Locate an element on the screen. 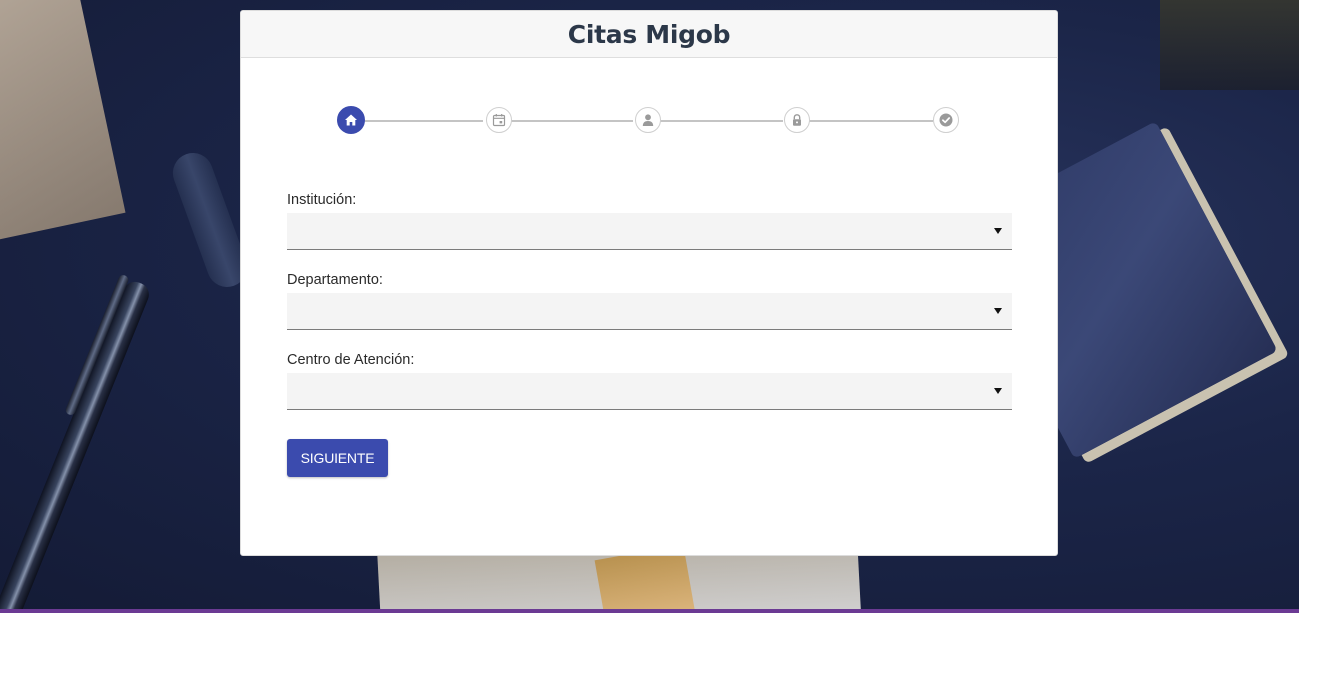 The height and width of the screenshot is (676, 1334). step-user is located at coordinates (648, 120).